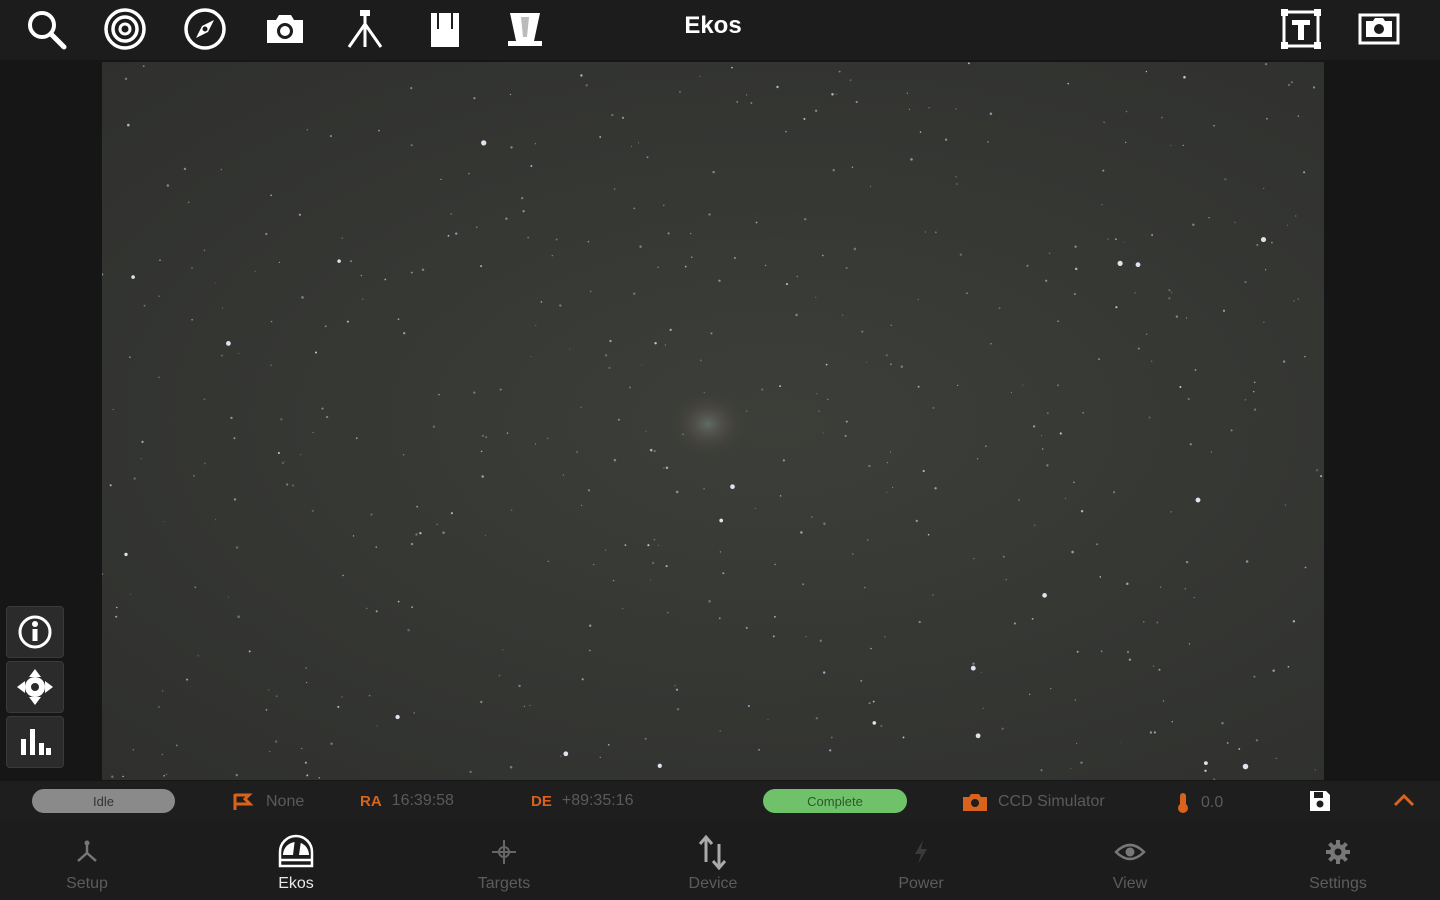 The width and height of the screenshot is (1440, 900). Describe the element at coordinates (125, 29) in the screenshot. I see `target-icon` at that location.